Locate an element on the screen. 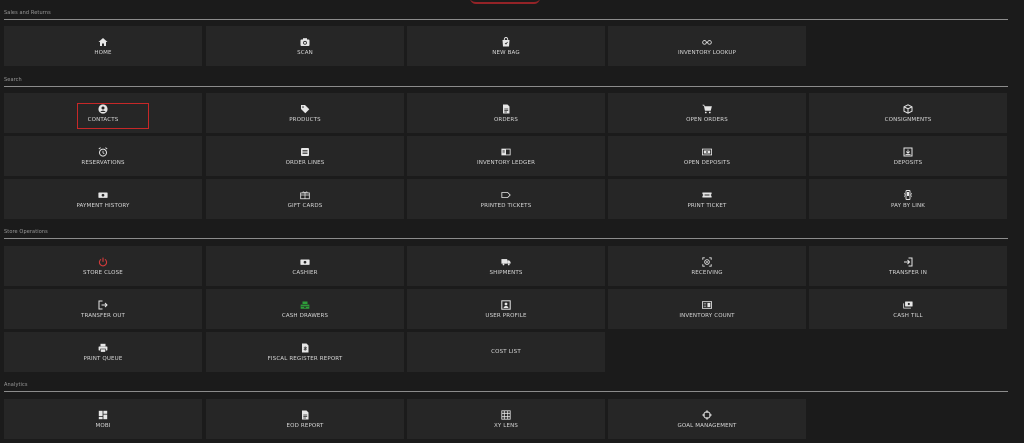  tile-receiving: RECEIVING is located at coordinates (707, 266).